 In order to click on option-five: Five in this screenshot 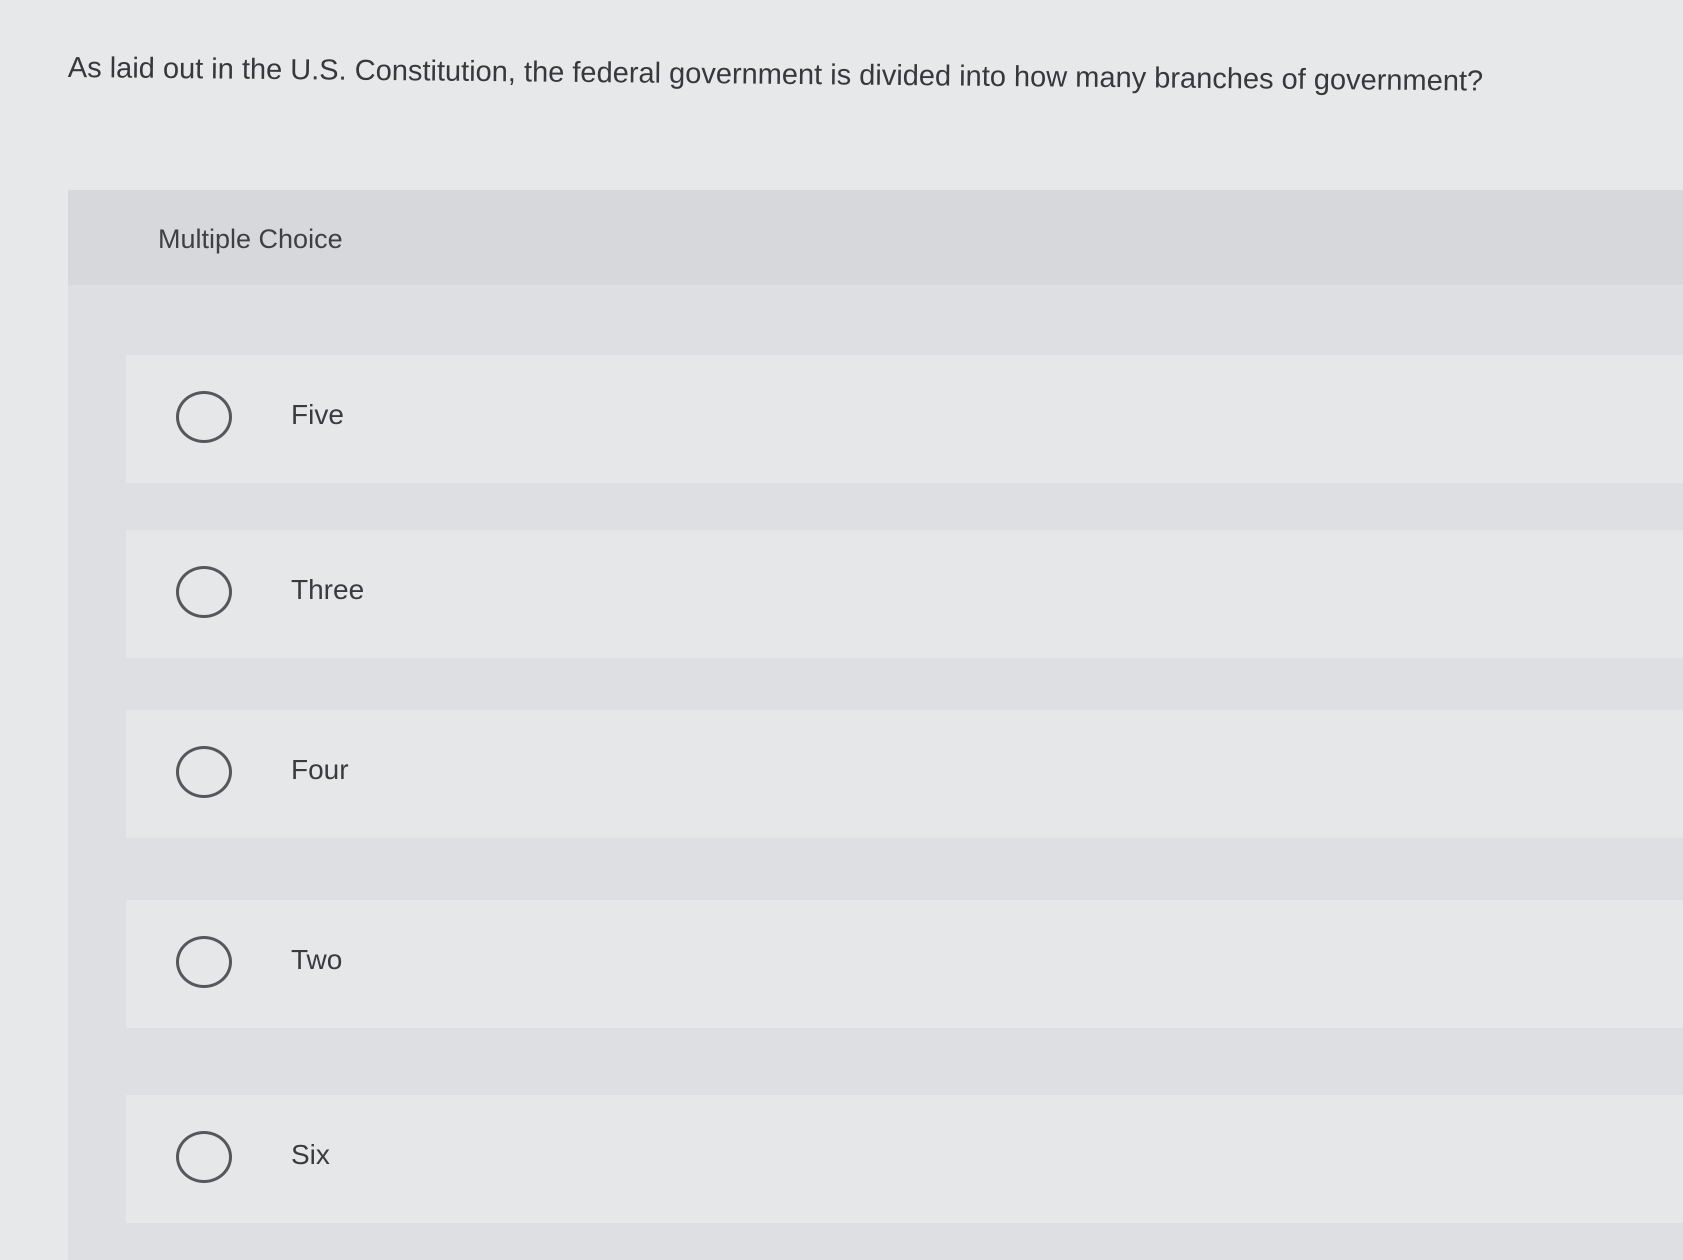, I will do `click(904, 419)`.